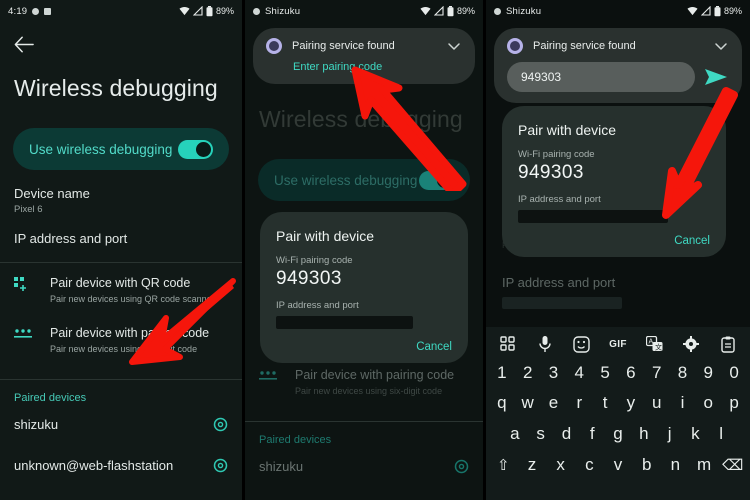 The width and height of the screenshot is (750, 500). What do you see at coordinates (515, 434) in the screenshot?
I see `key-a: a` at bounding box center [515, 434].